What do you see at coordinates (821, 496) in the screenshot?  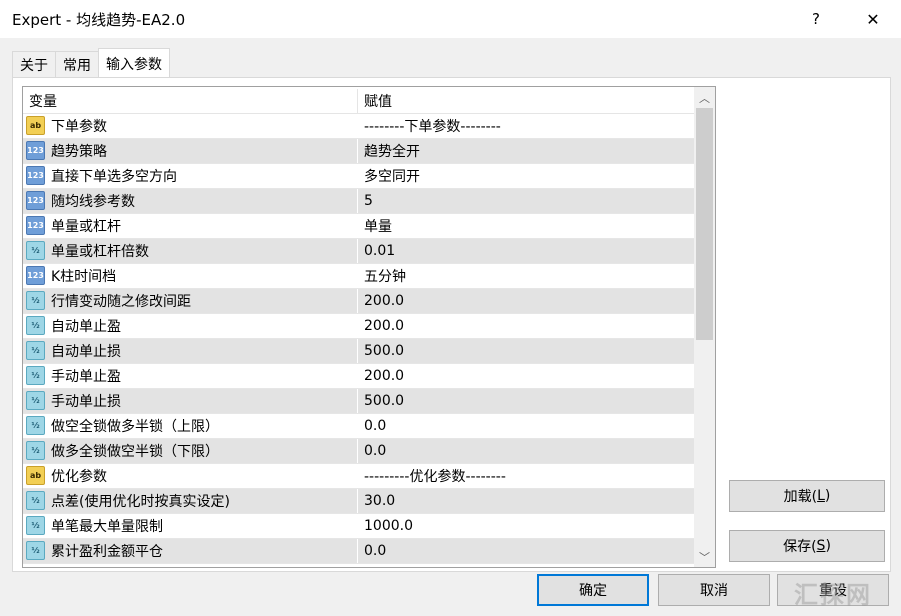 I see `load-button-key: L` at bounding box center [821, 496].